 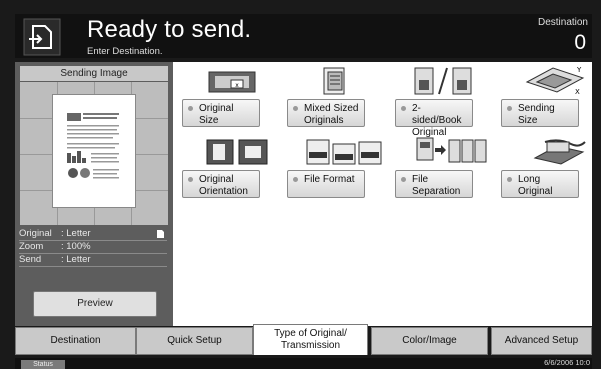 I want to click on page-subtitle: Enter Destination., so click(x=125, y=51).